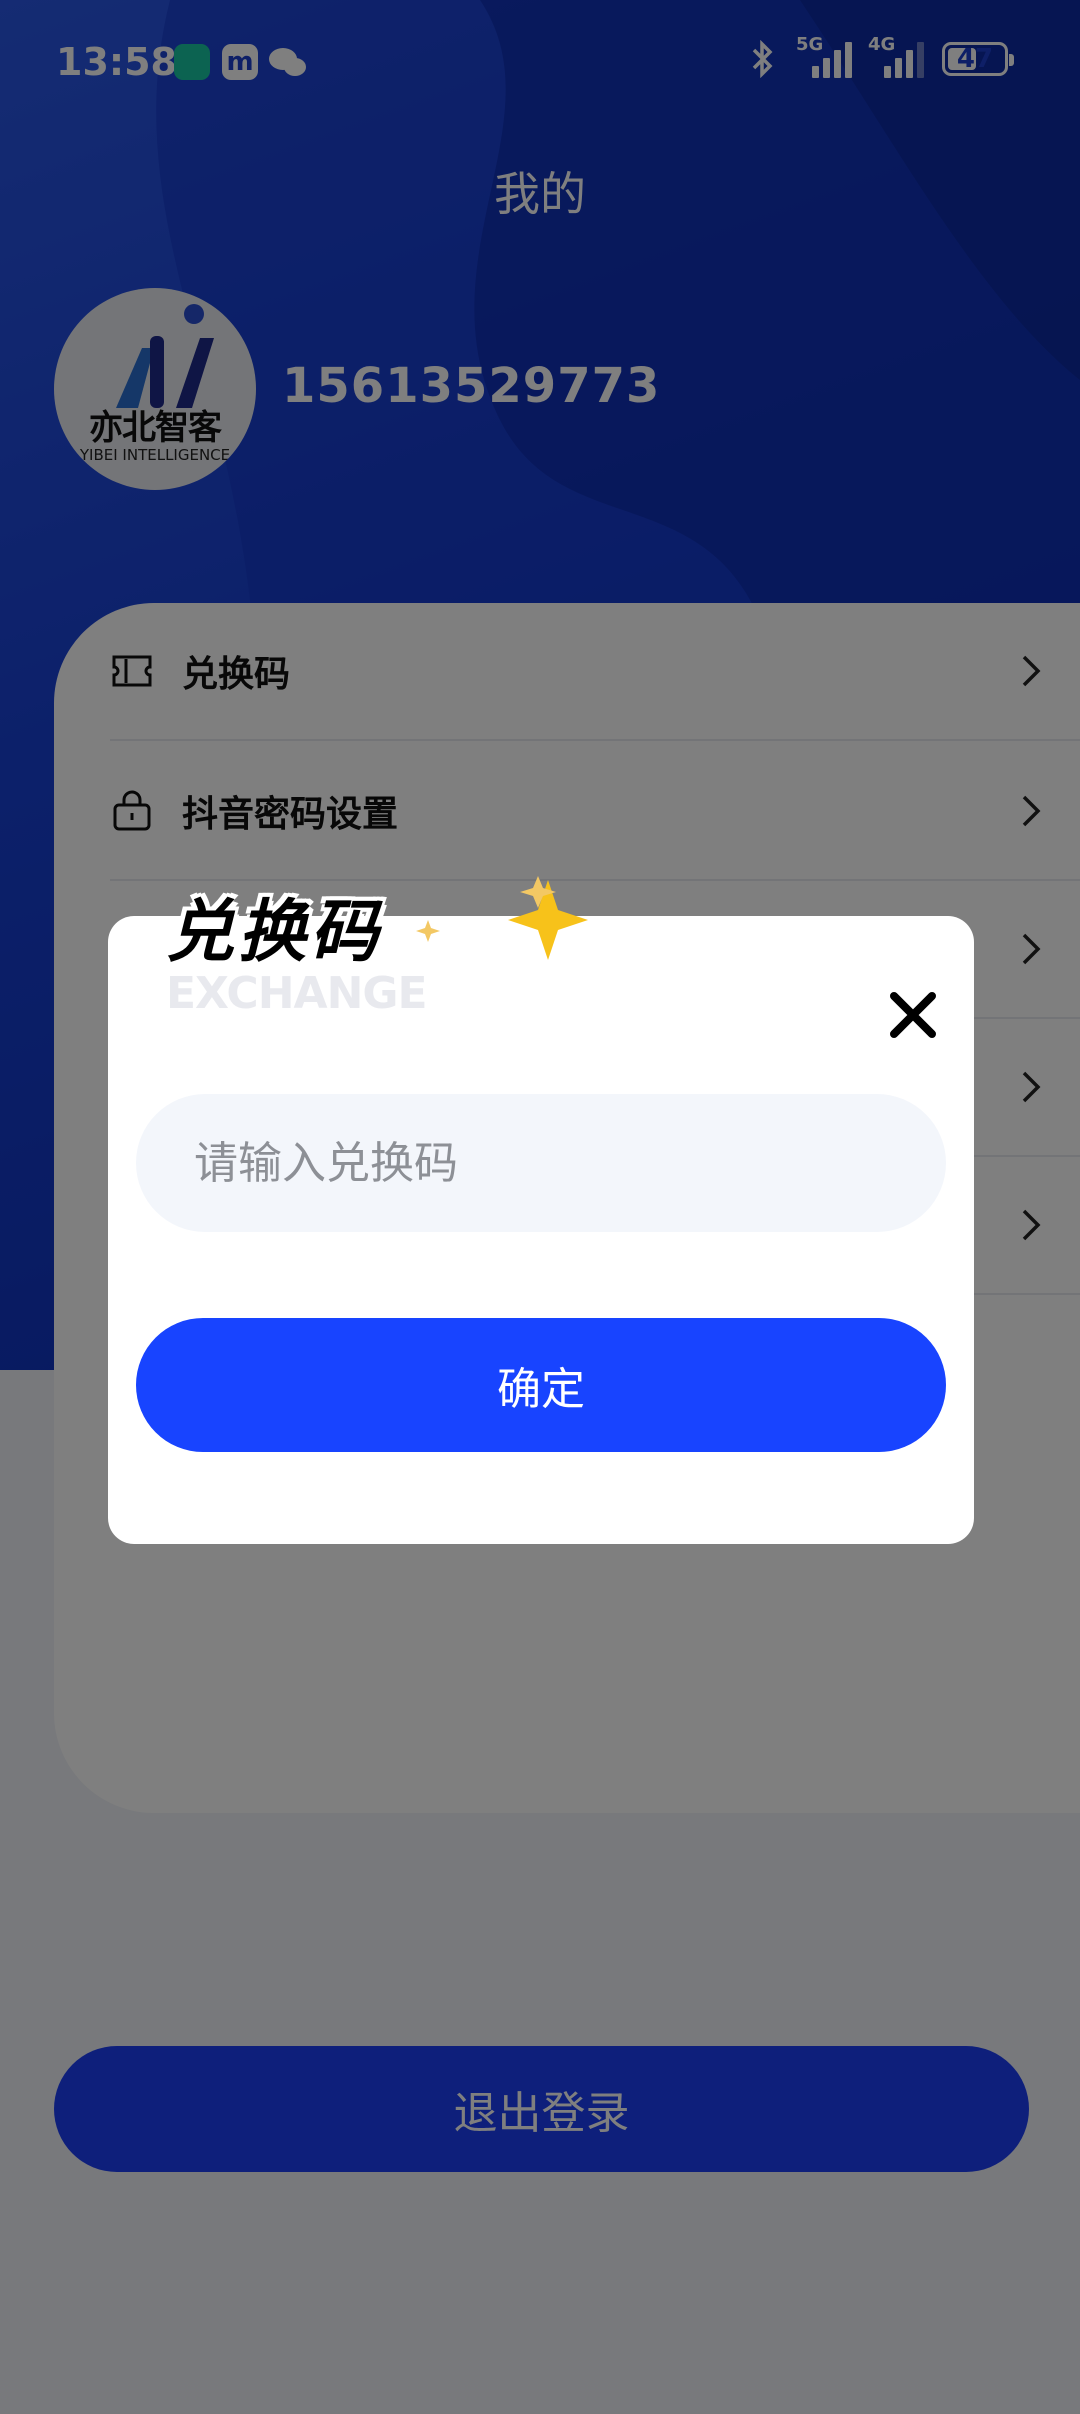 This screenshot has width=1080, height=2414. I want to click on close-icon, so click(913, 1015).